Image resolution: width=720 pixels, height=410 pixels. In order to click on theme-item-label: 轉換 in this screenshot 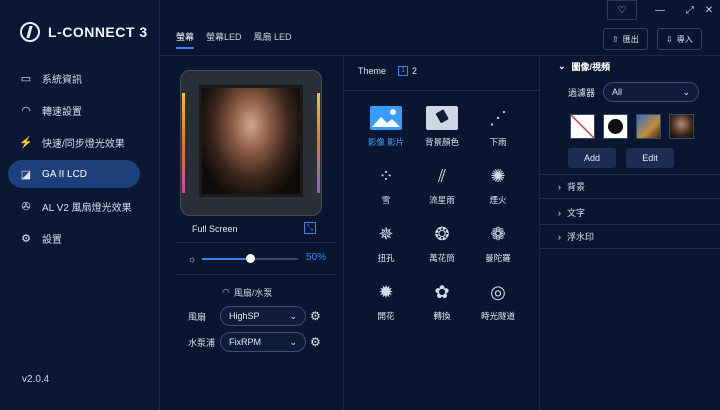, I will do `click(442, 316)`.